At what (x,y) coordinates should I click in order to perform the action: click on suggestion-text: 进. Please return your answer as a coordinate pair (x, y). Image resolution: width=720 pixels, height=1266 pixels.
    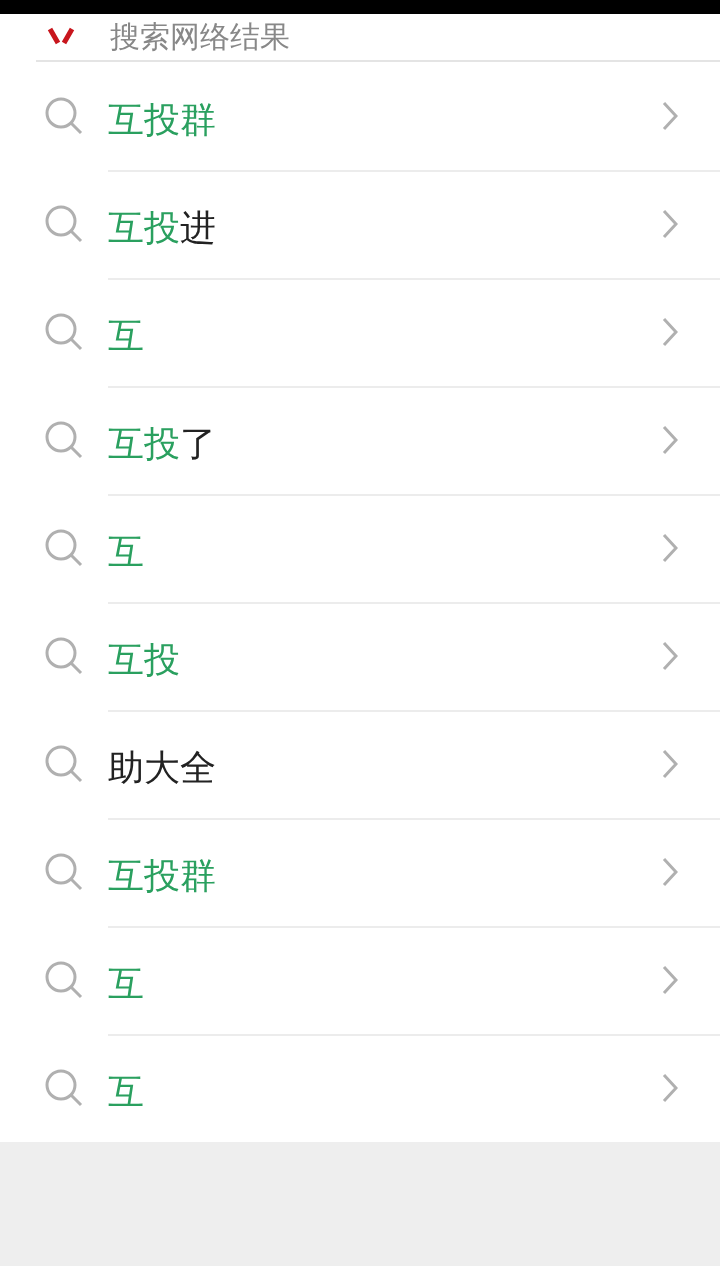
    Looking at the image, I should click on (198, 227).